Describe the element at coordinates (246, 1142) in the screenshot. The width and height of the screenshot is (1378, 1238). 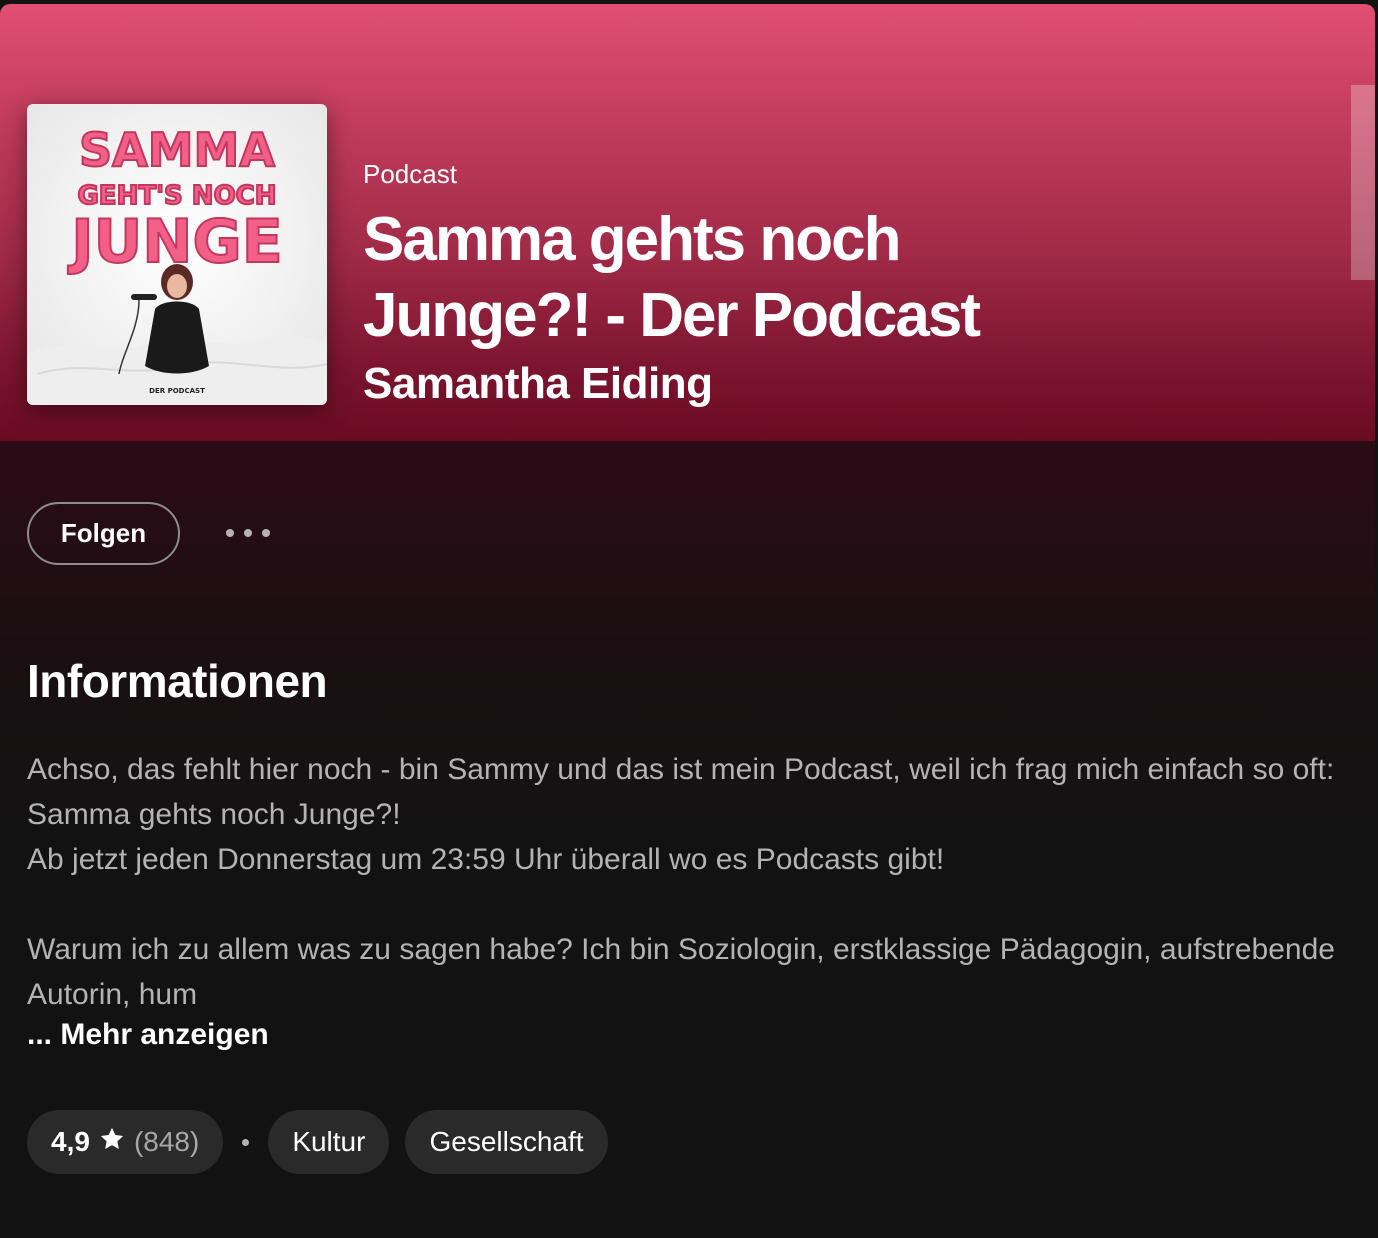
I see `separator-dot` at that location.